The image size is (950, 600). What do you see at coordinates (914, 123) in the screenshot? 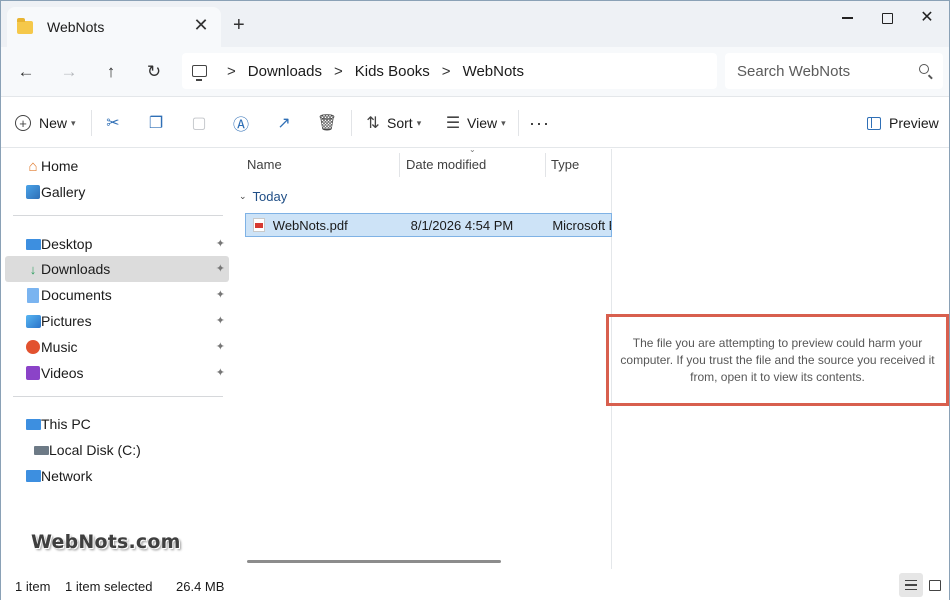
I see `preview-label: Preview` at bounding box center [914, 123].